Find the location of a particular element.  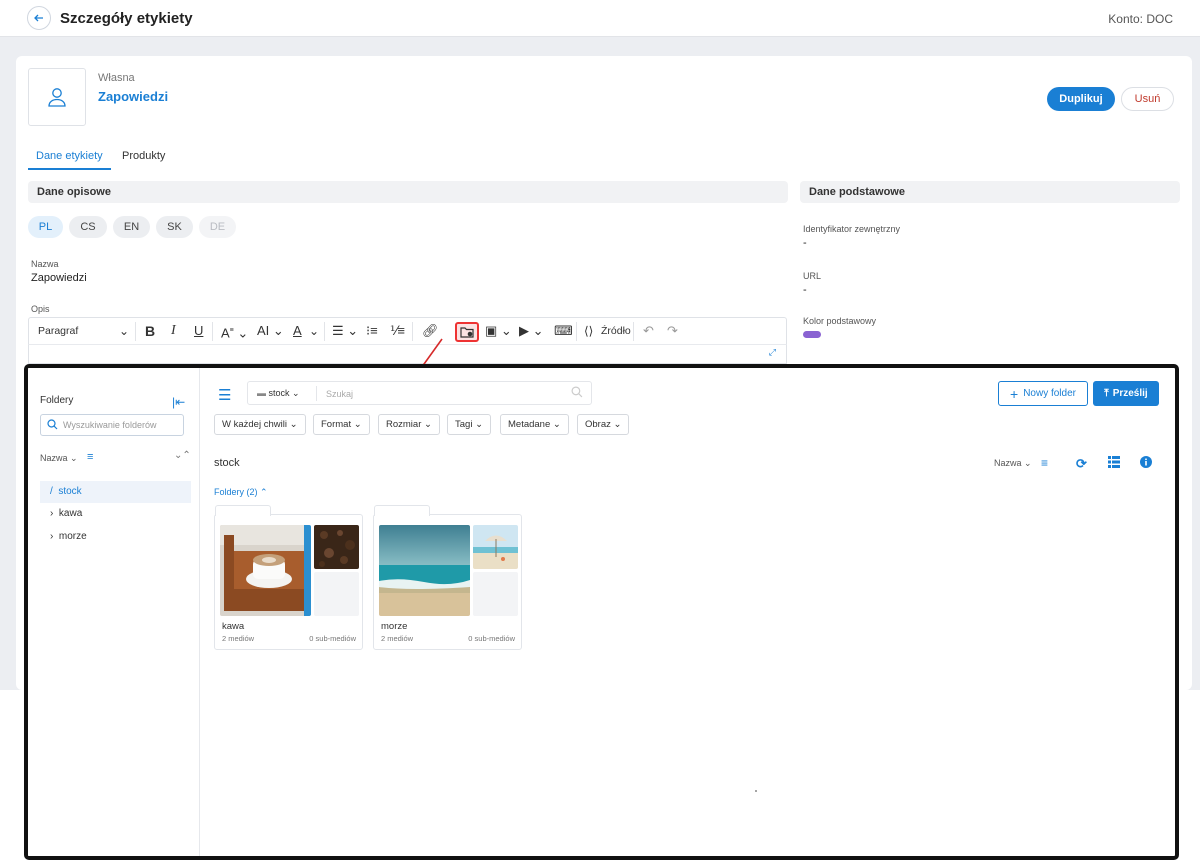

page-title: Szczegóły etykiety is located at coordinates (126, 18).